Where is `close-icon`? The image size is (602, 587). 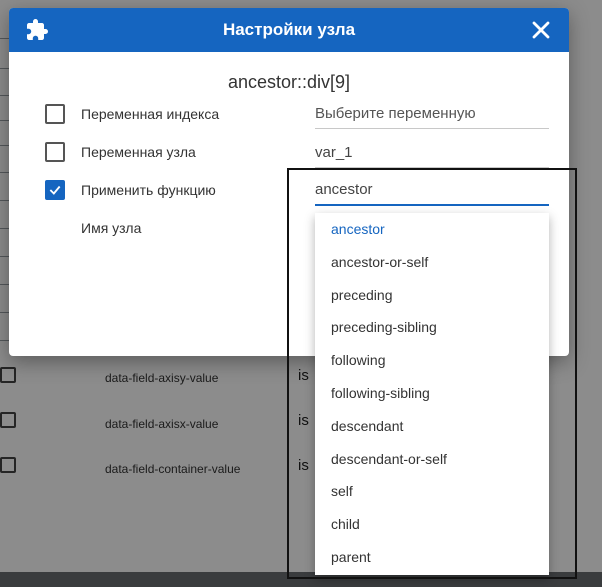 close-icon is located at coordinates (541, 30).